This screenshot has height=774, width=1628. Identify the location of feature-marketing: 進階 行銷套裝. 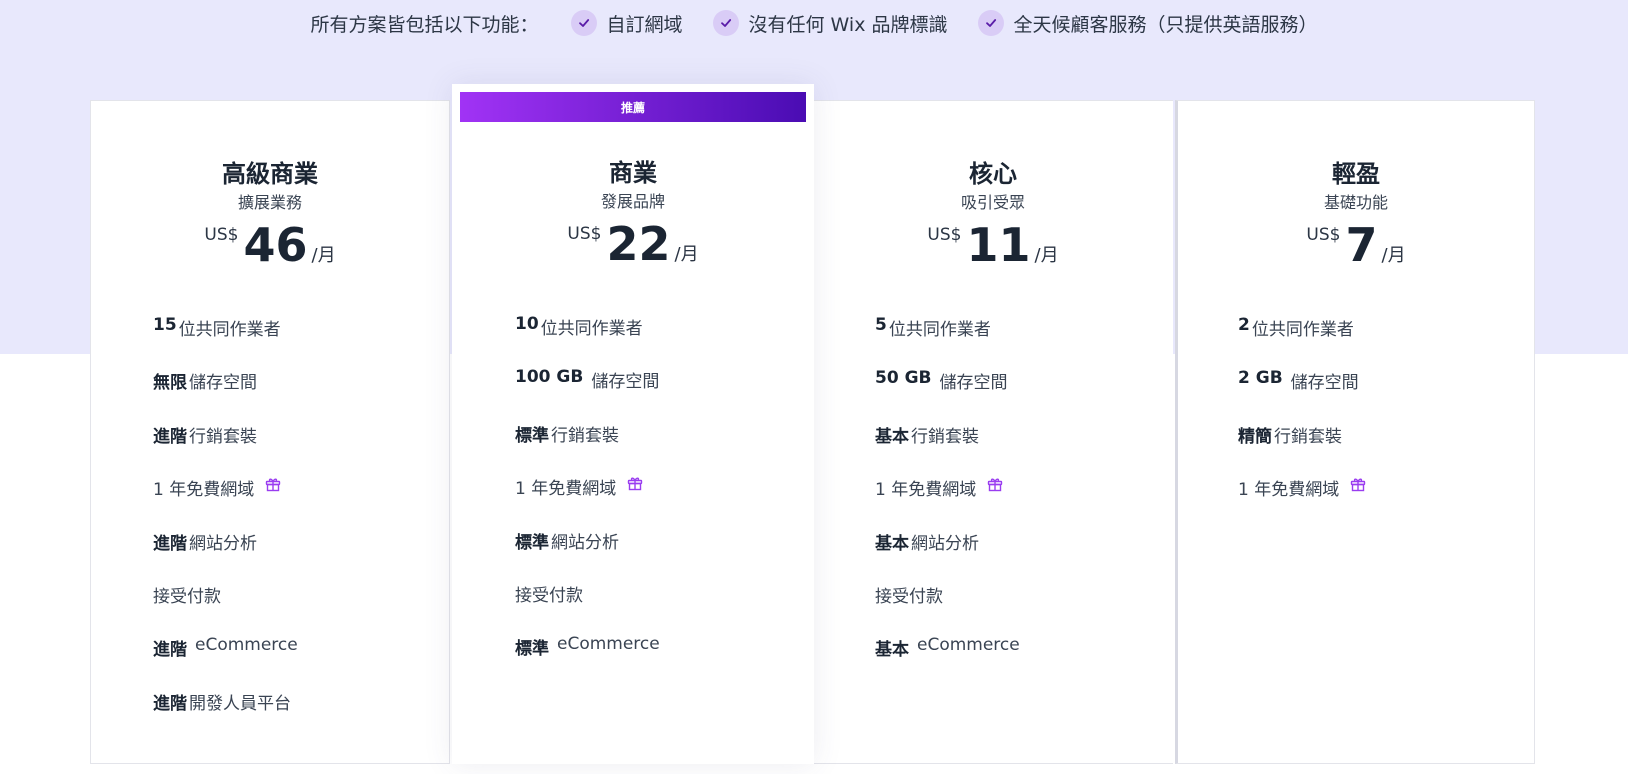
(225, 448).